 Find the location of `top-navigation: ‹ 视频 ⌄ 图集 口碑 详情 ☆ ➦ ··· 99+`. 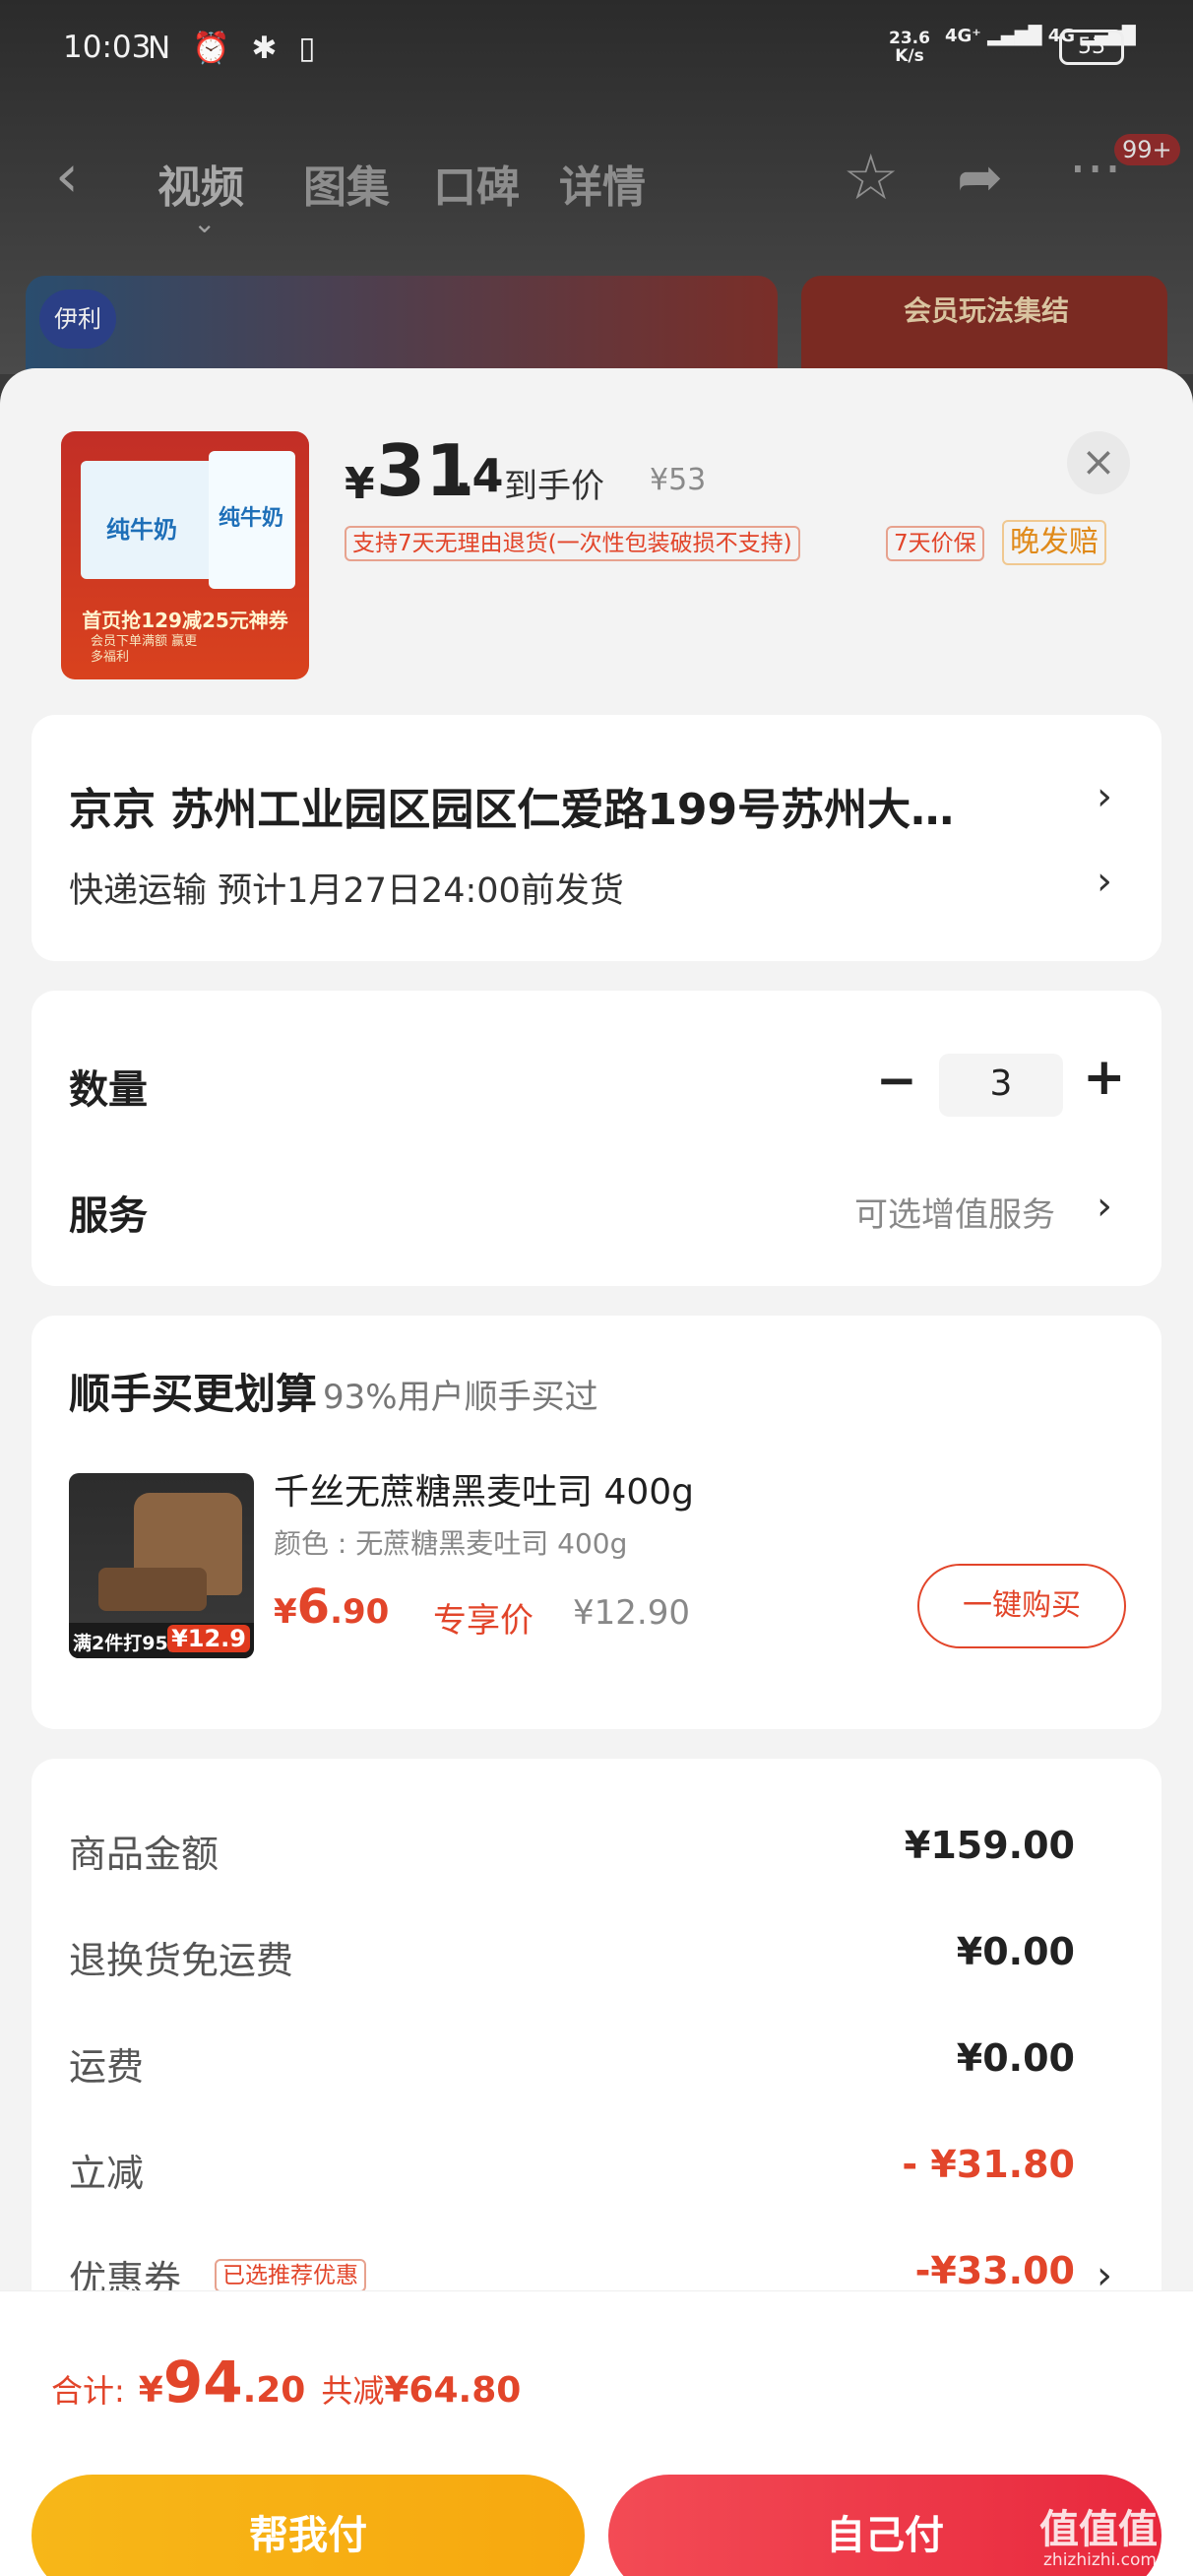

top-navigation: ‹ 视频 ⌄ 图集 口碑 详情 ☆ ➦ ··· 99+ is located at coordinates (596, 186).